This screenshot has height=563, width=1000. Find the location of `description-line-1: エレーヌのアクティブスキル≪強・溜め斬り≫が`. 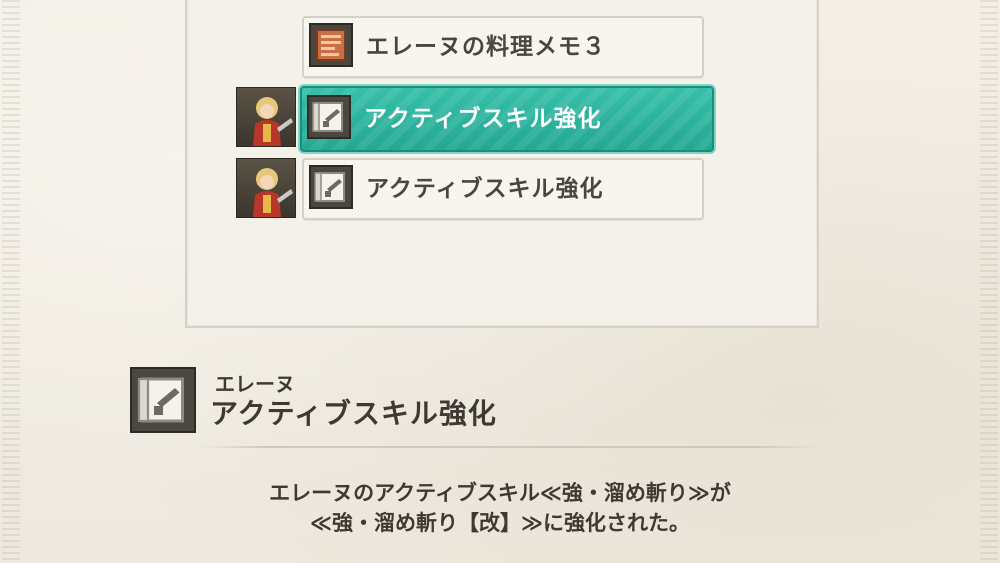

description-line-1: エレーヌのアクティブスキル≪強・溜め斬り≫が is located at coordinates (500, 493).